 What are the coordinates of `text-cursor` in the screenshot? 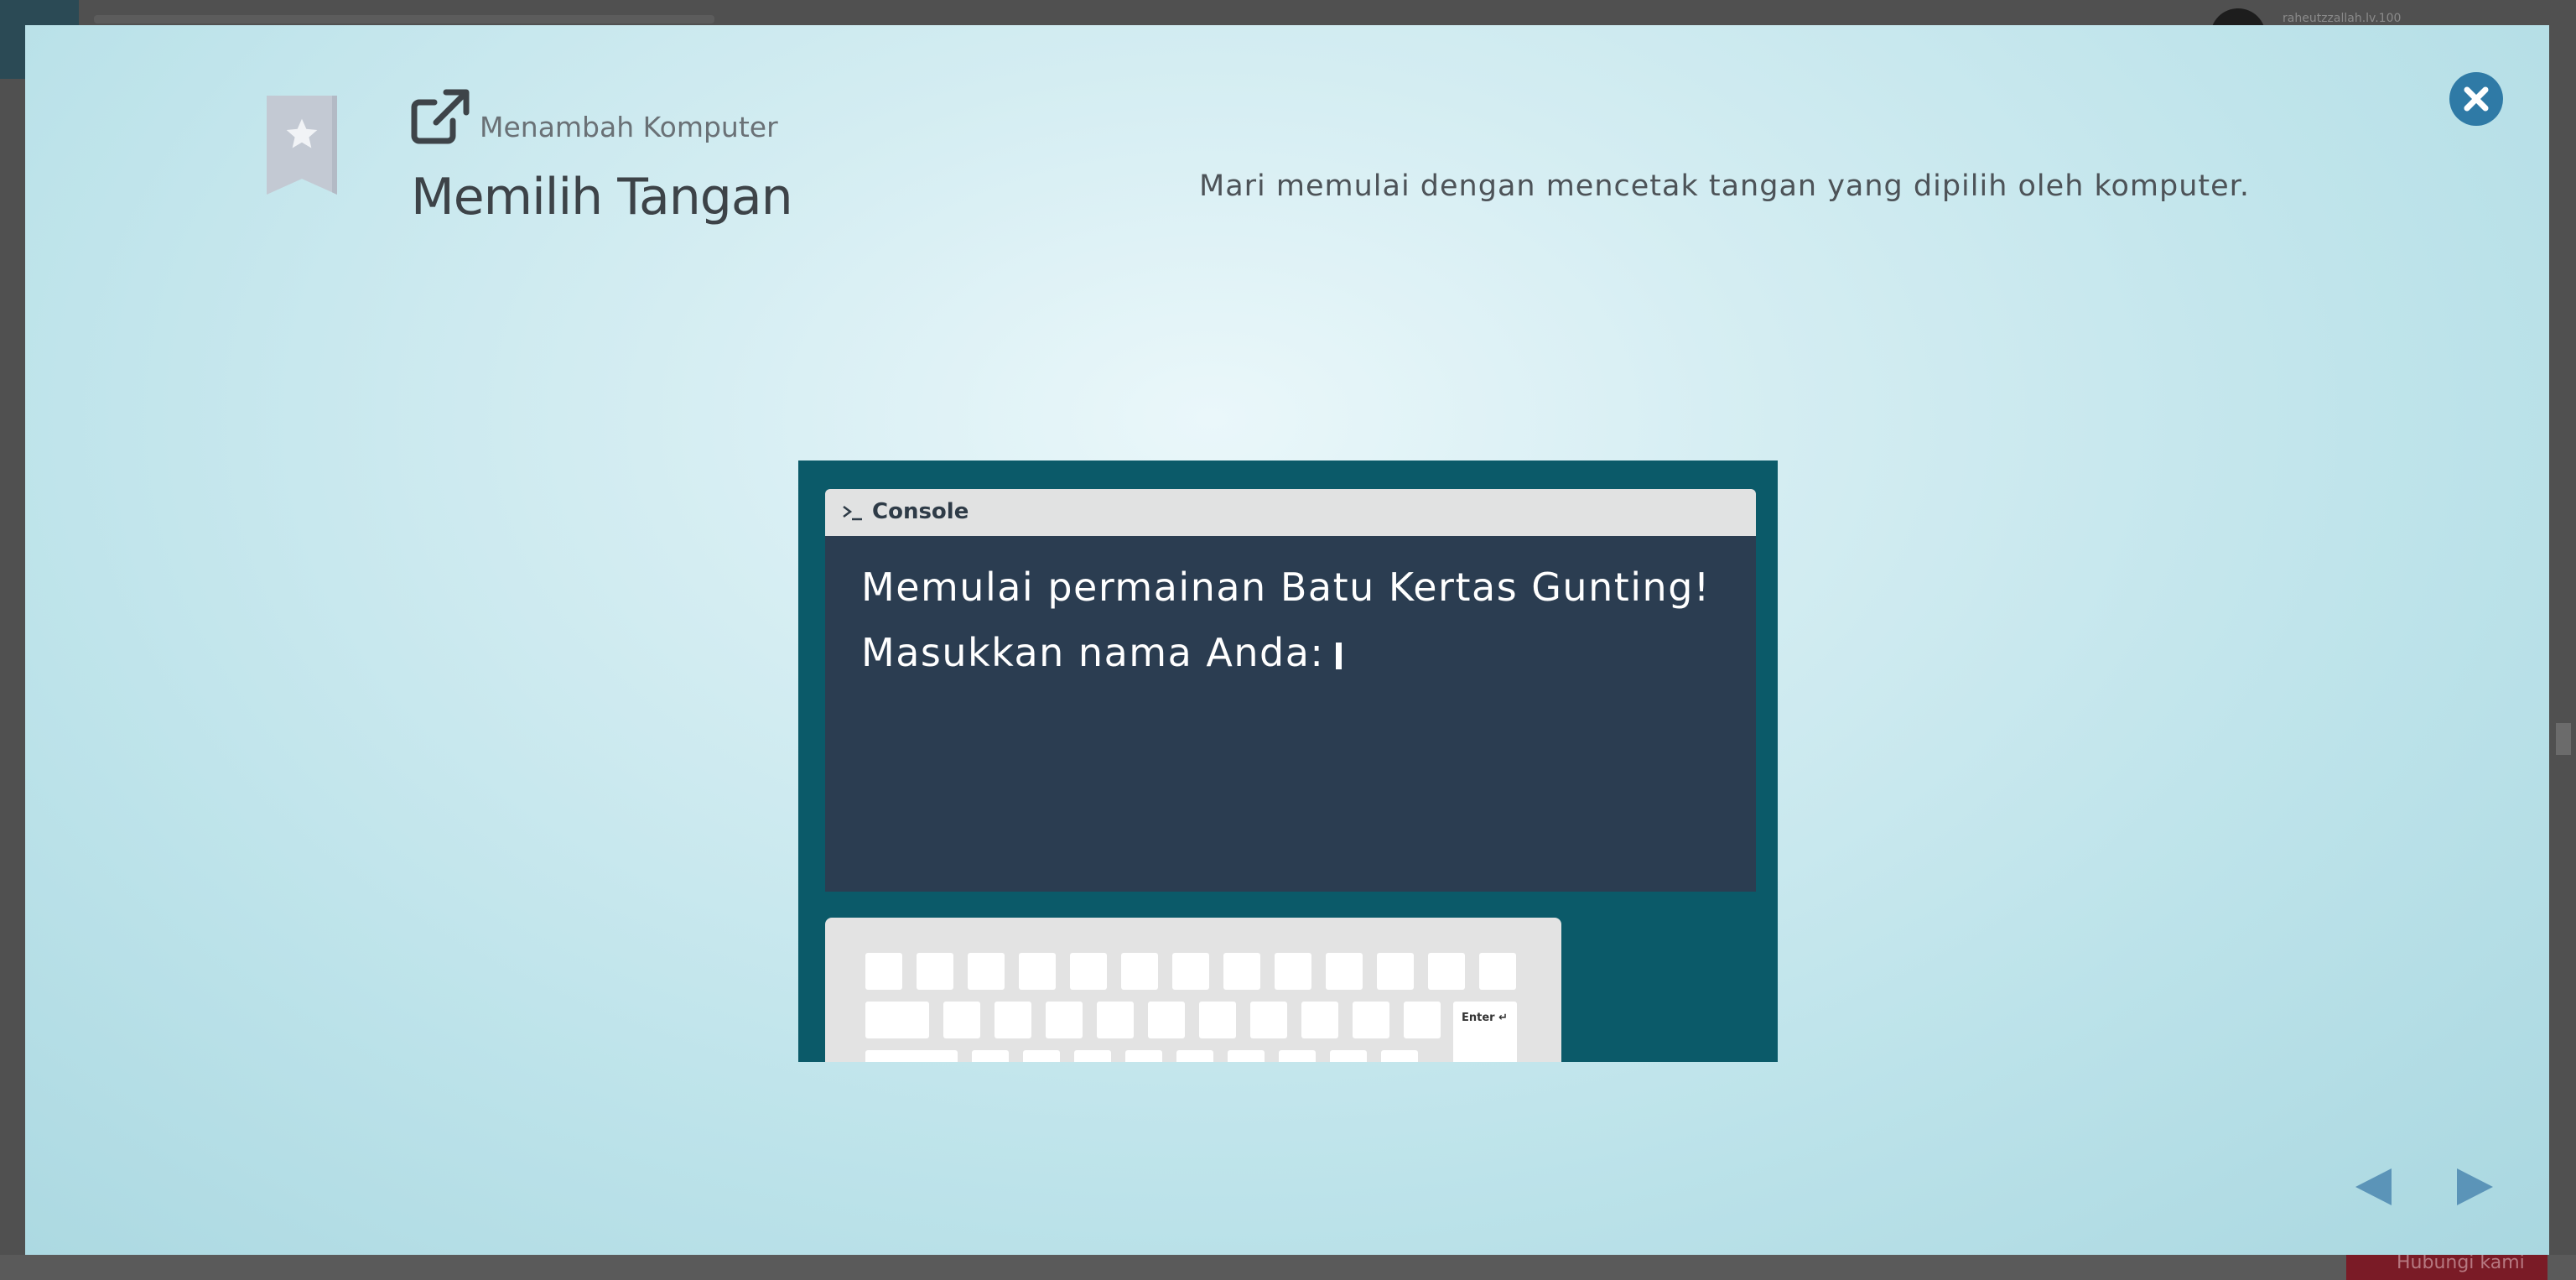 It's located at (1339, 656).